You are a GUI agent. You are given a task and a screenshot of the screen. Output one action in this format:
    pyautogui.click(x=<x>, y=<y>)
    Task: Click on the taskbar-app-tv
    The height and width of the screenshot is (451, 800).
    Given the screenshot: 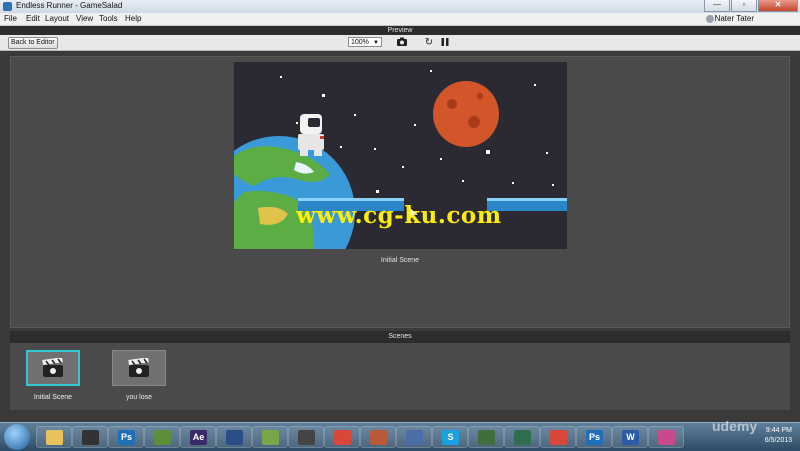 What is the action you would take?
    pyautogui.click(x=486, y=437)
    